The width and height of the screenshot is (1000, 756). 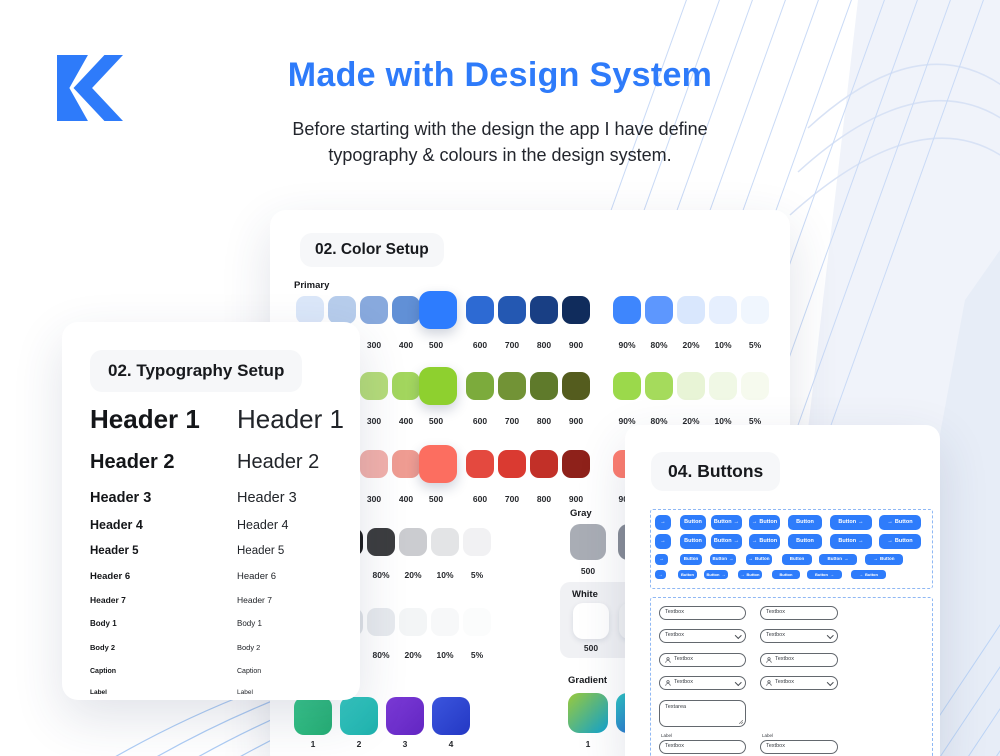 I want to click on tint-swatch-green-20%, so click(x=691, y=386).